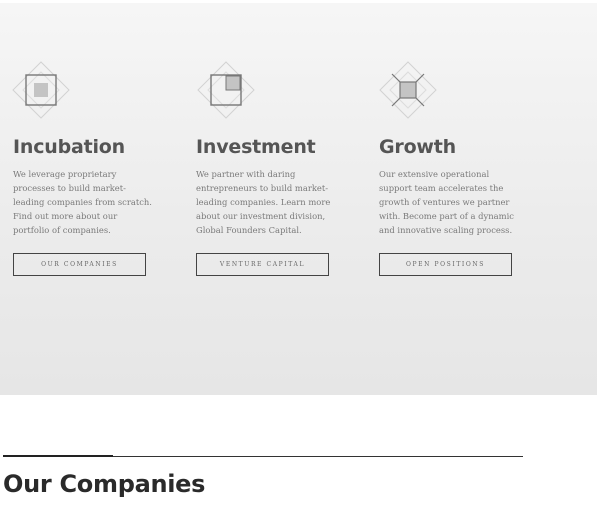 The height and width of the screenshot is (524, 597). I want to click on our-companies-button: OUR COMPANIES, so click(79, 264).